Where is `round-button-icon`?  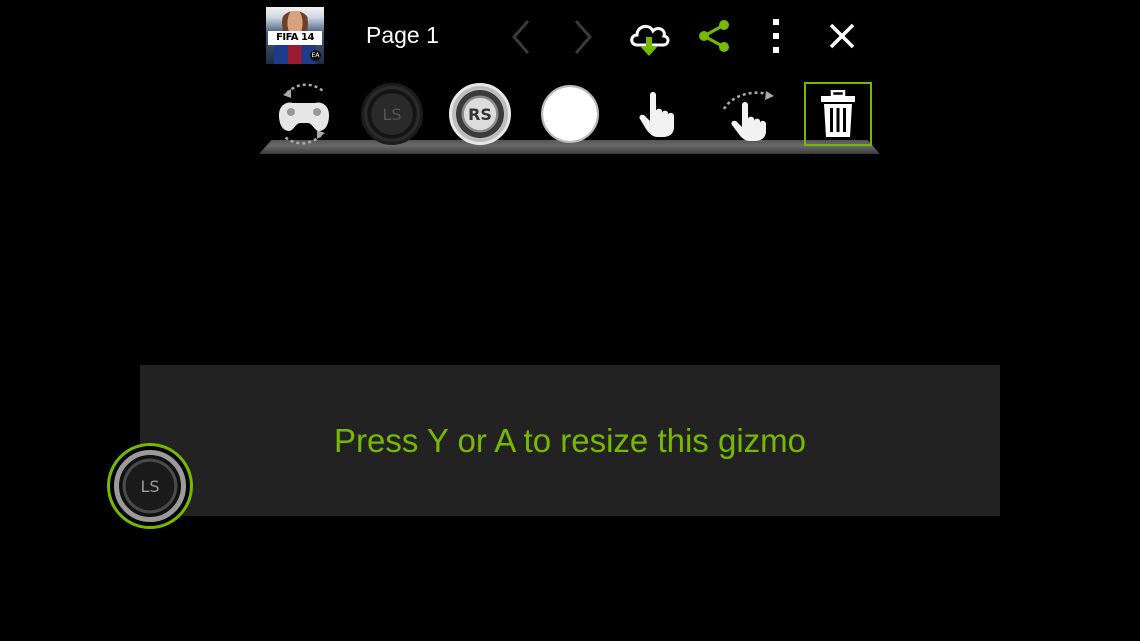 round-button-icon is located at coordinates (570, 114).